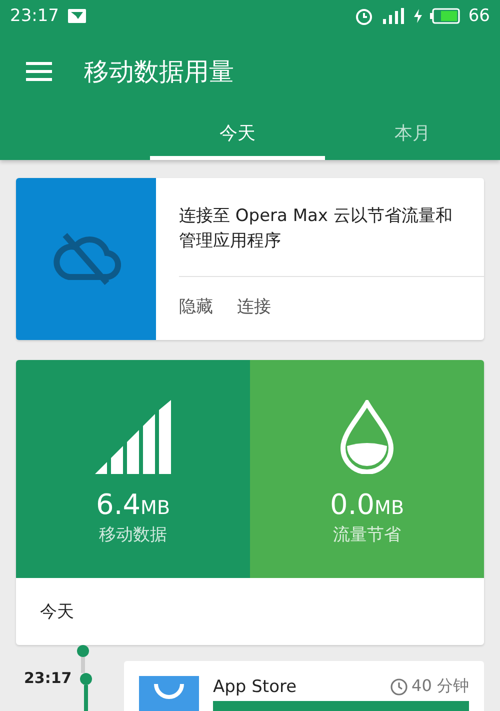 The height and width of the screenshot is (711, 500). I want to click on battery-icon, so click(445, 16).